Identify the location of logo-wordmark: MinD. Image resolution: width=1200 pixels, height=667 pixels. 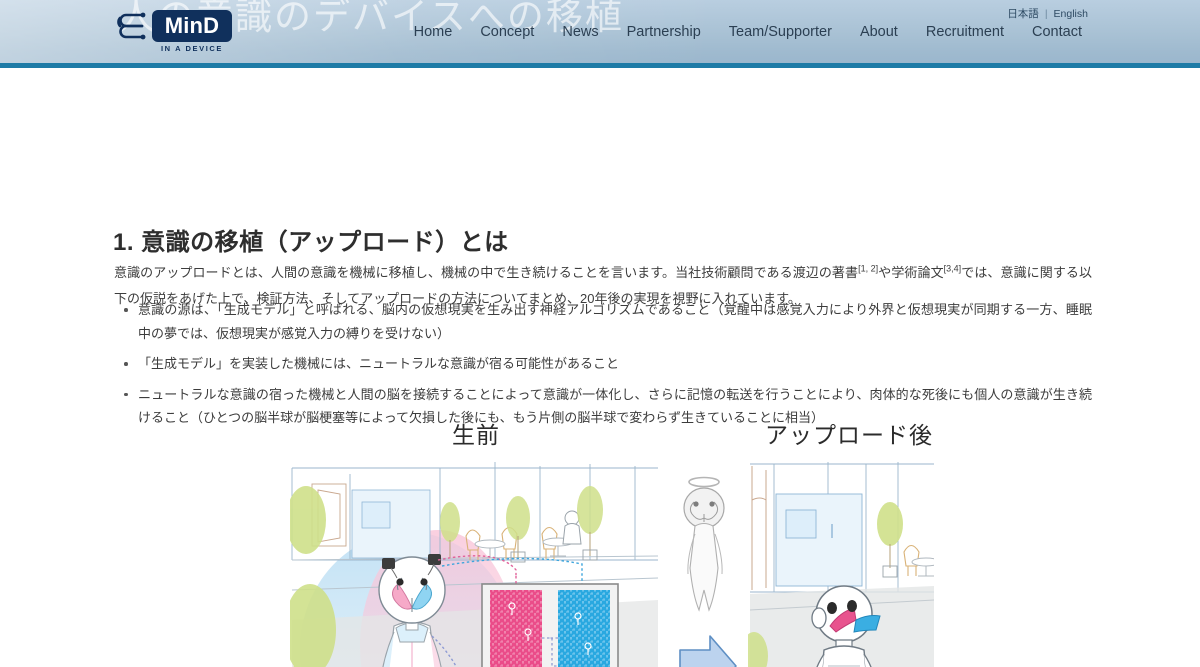
(192, 25).